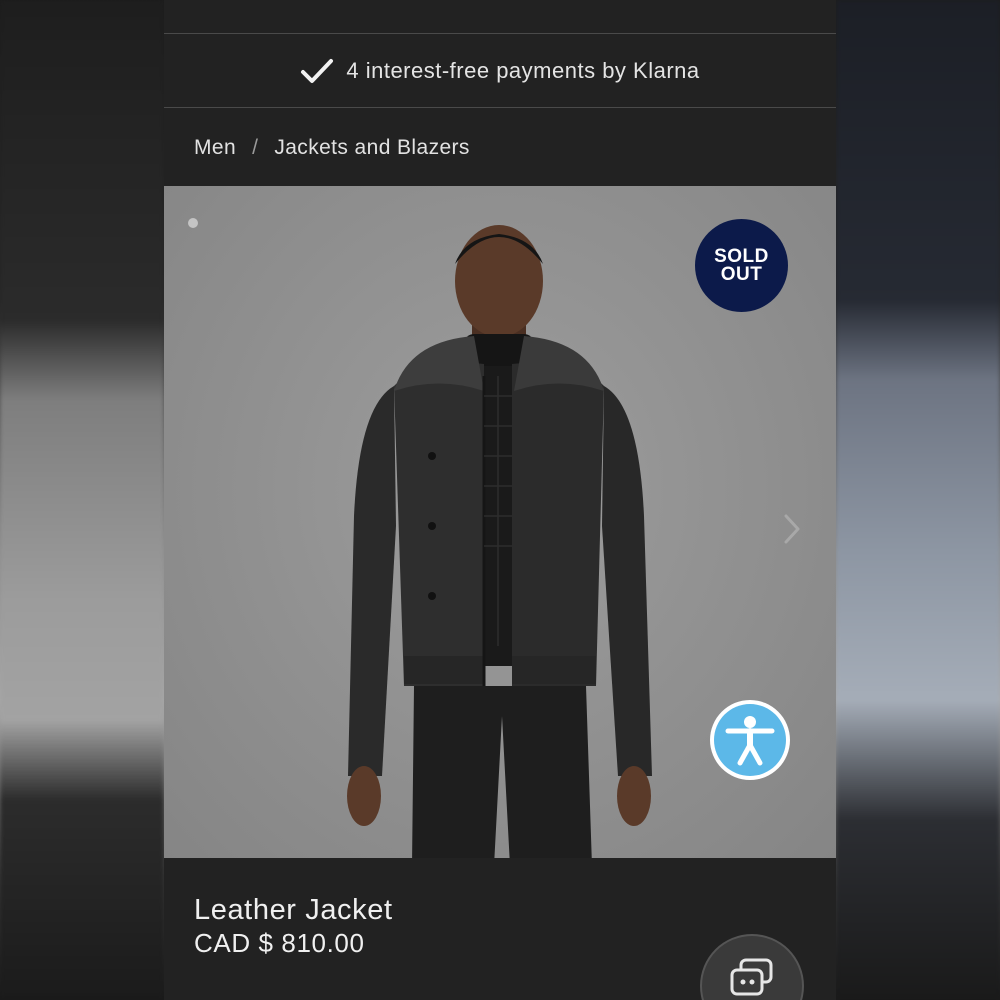  Describe the element at coordinates (279, 943) in the screenshot. I see `product-price: CAD $ 810.00` at that location.